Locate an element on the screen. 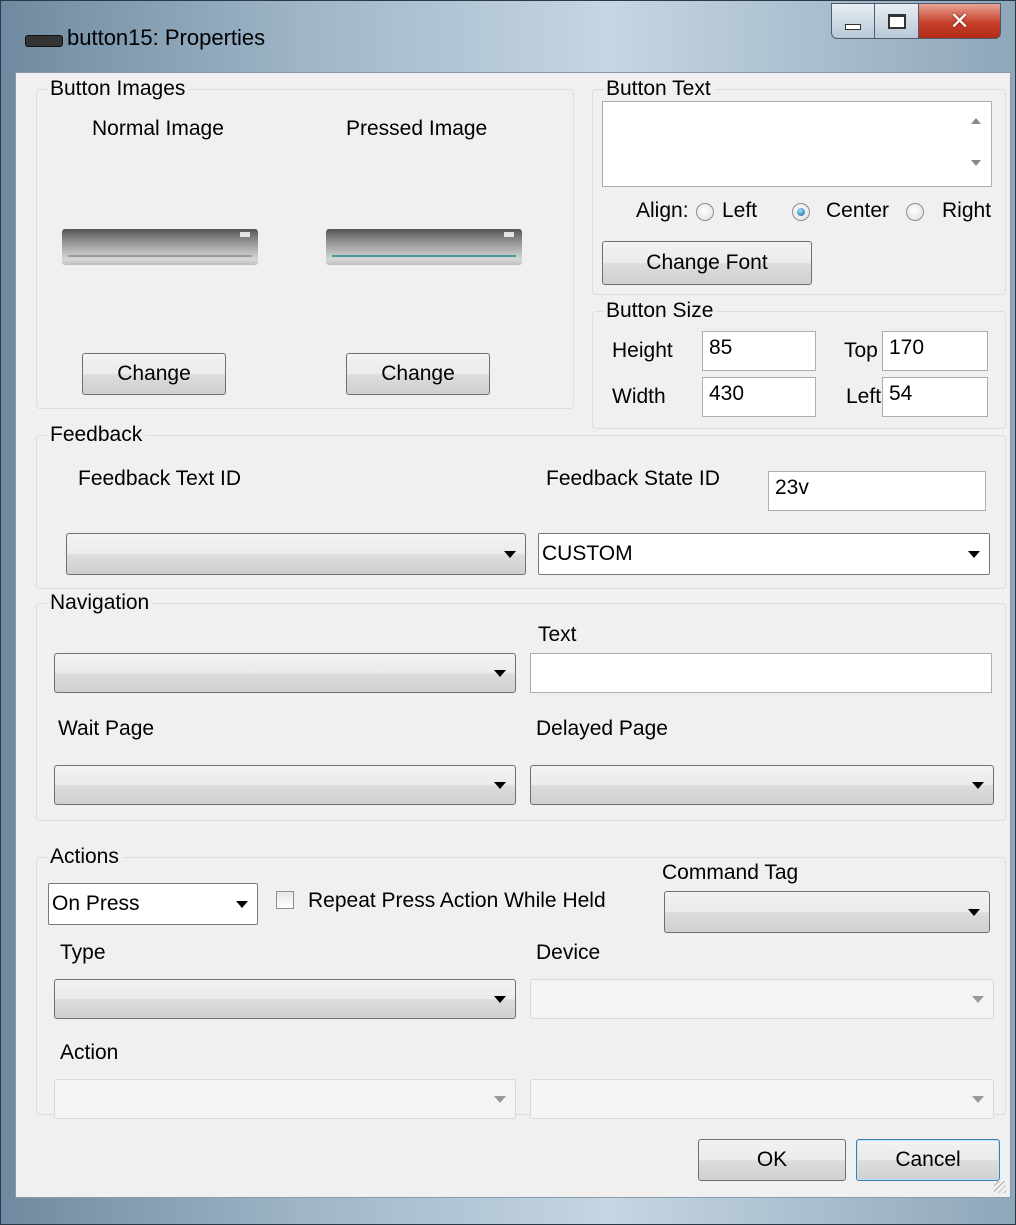 This screenshot has width=1016, height=1225. height-field: 85 is located at coordinates (759, 351).